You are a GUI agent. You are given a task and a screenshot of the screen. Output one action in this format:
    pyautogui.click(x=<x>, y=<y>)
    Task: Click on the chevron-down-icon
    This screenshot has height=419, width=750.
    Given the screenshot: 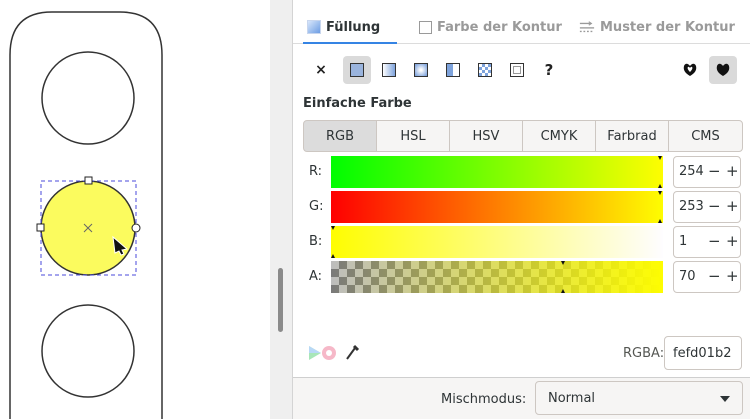 What is the action you would take?
    pyautogui.click(x=725, y=399)
    